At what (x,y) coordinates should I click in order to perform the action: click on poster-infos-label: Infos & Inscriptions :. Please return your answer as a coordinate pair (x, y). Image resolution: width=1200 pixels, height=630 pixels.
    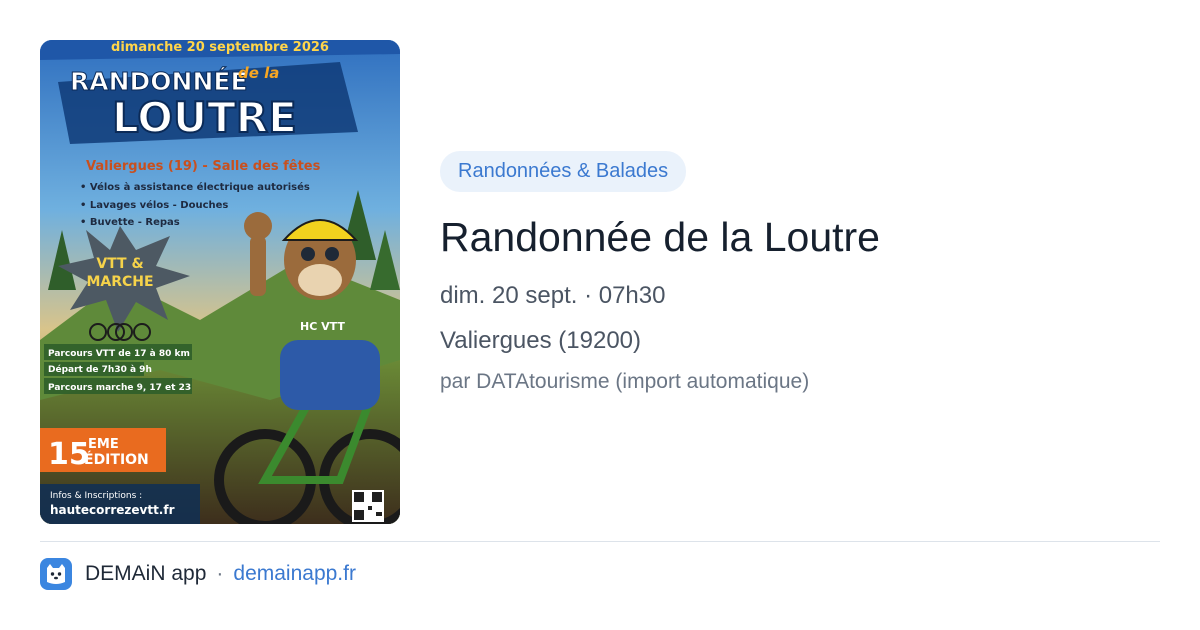
    Looking at the image, I should click on (96, 496).